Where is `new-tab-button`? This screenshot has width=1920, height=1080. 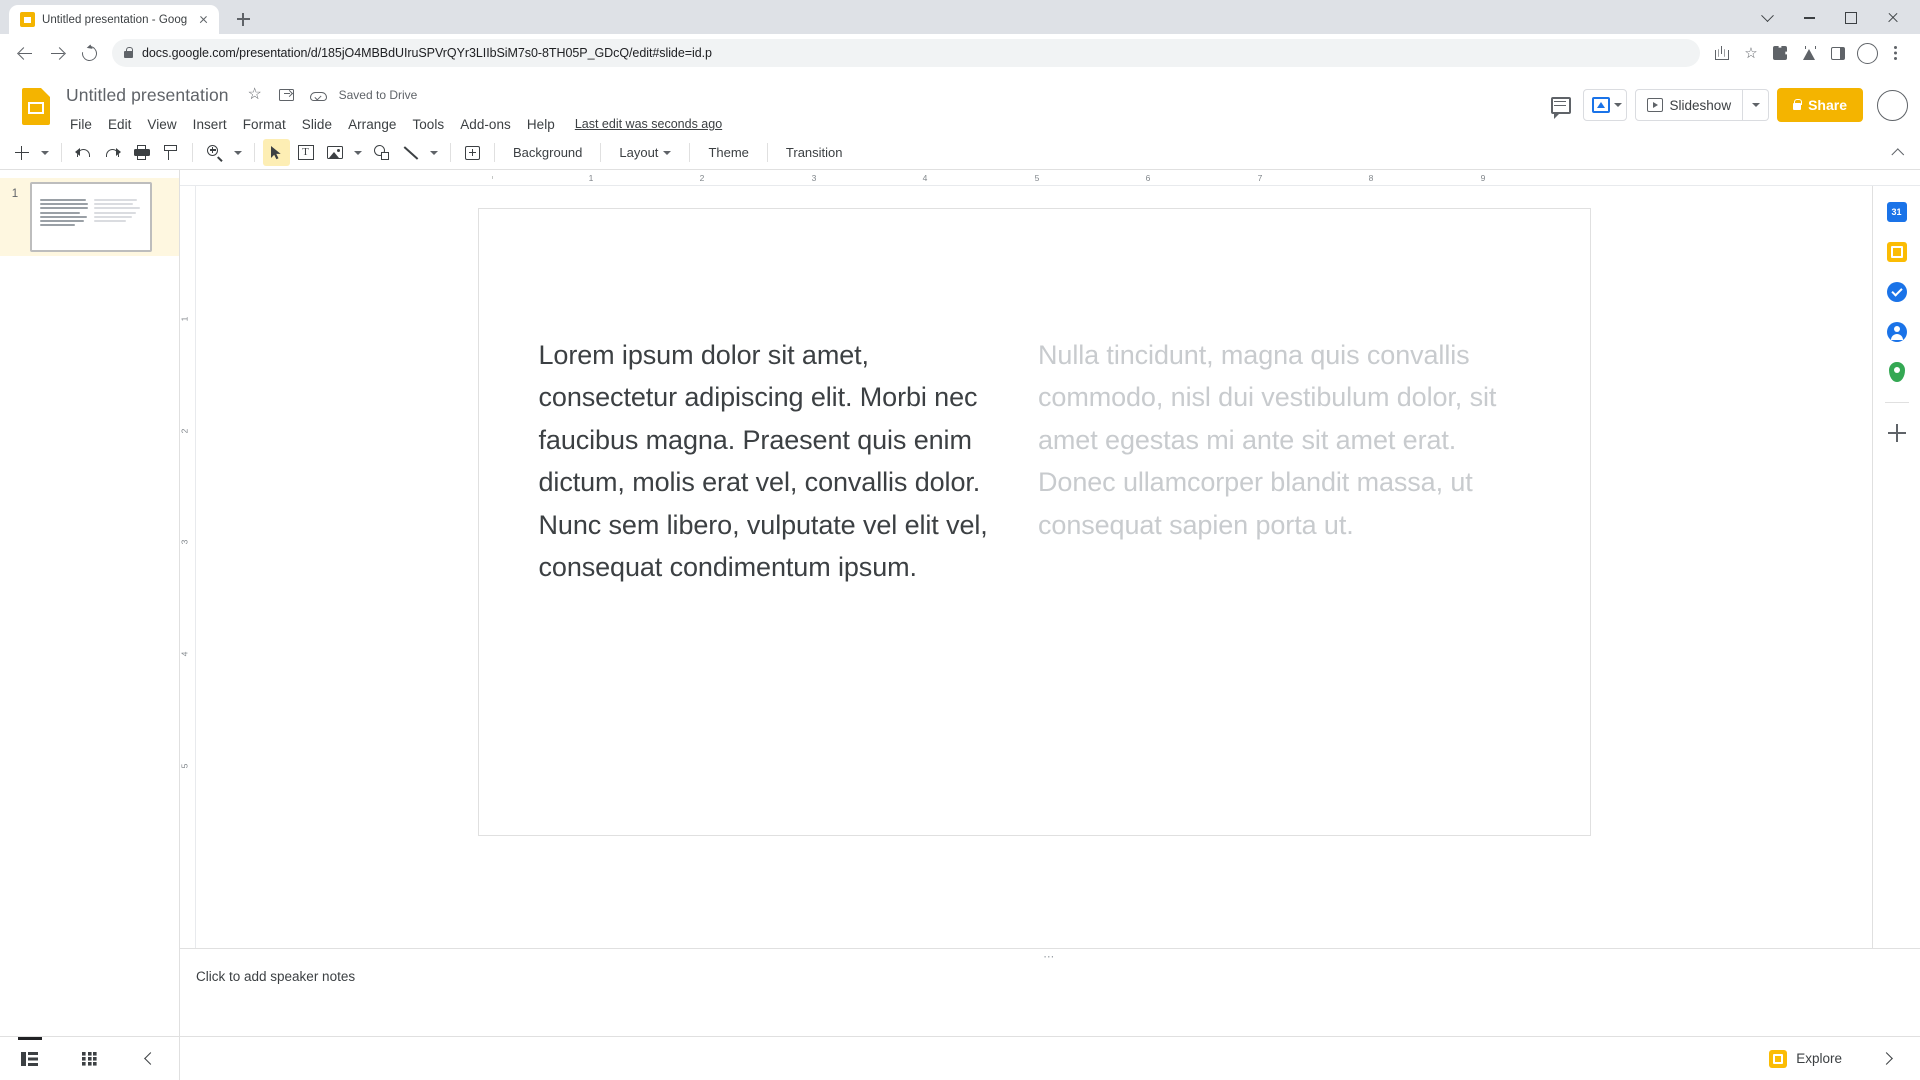
new-tab-button is located at coordinates (243, 19).